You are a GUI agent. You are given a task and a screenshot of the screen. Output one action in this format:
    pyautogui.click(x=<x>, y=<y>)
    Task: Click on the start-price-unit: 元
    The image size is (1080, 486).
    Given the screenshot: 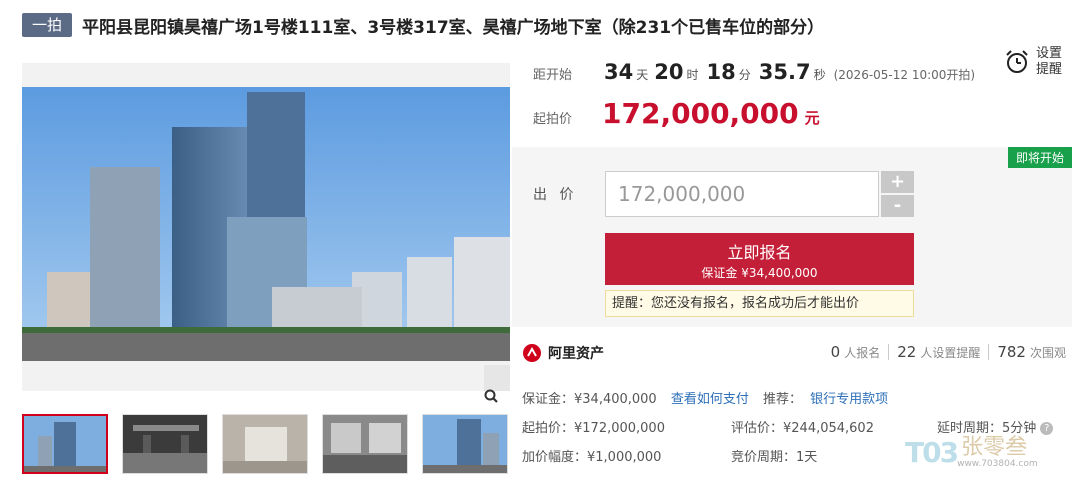 What is the action you would take?
    pyautogui.click(x=812, y=118)
    